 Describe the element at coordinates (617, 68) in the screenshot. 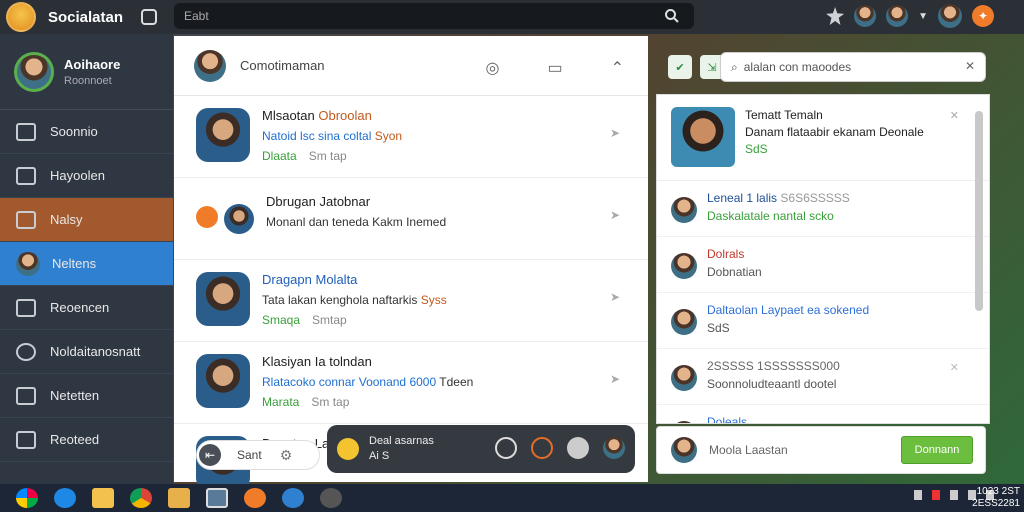

I see `chevron-up-icon: ⌃` at that location.